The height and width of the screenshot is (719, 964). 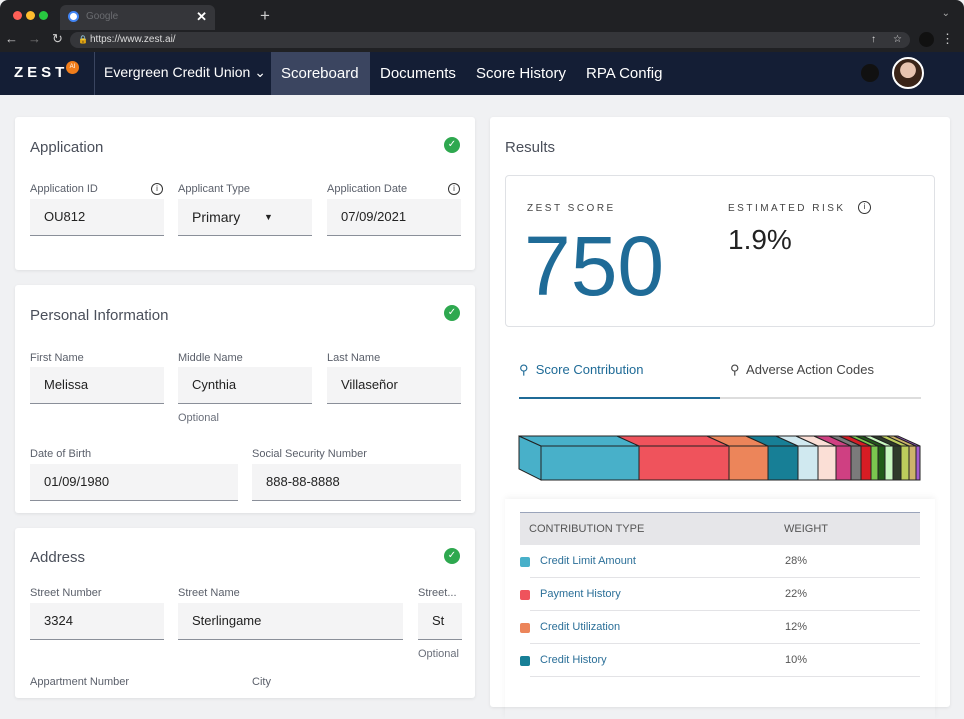 I want to click on label: Social Security Number, so click(x=309, y=454).